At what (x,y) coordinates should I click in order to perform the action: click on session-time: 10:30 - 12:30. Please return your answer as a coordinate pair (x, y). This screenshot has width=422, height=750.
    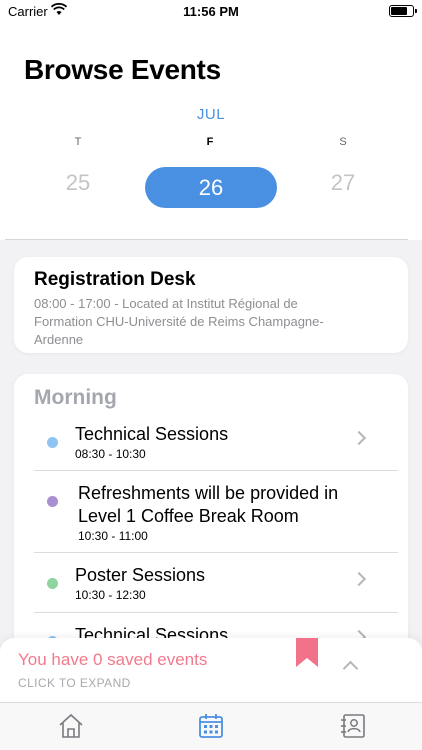
    Looking at the image, I should click on (110, 595).